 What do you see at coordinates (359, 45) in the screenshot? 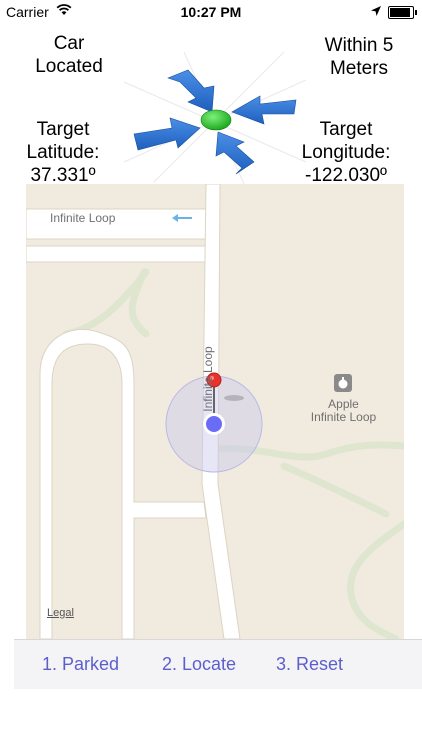
I see `distance-line1: Within 5` at bounding box center [359, 45].